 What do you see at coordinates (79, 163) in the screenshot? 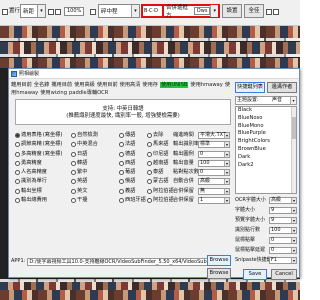
I see `option-b: 韓語` at bounding box center [79, 163].